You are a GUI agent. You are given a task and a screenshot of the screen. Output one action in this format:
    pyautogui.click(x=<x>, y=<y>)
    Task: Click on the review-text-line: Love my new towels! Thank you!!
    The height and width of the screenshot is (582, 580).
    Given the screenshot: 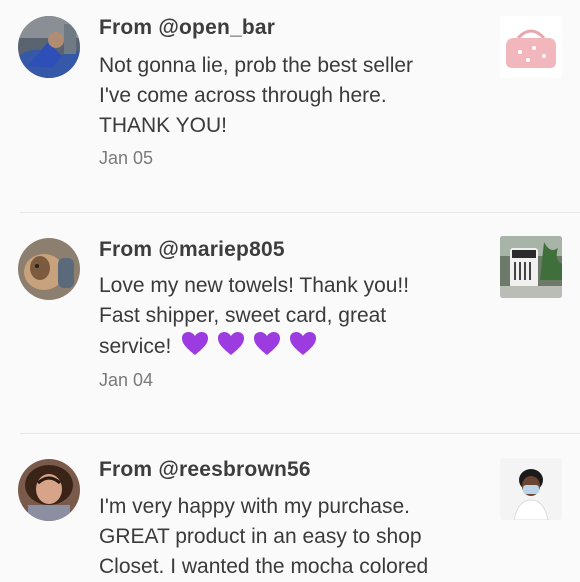 What is the action you would take?
    pyautogui.click(x=254, y=285)
    